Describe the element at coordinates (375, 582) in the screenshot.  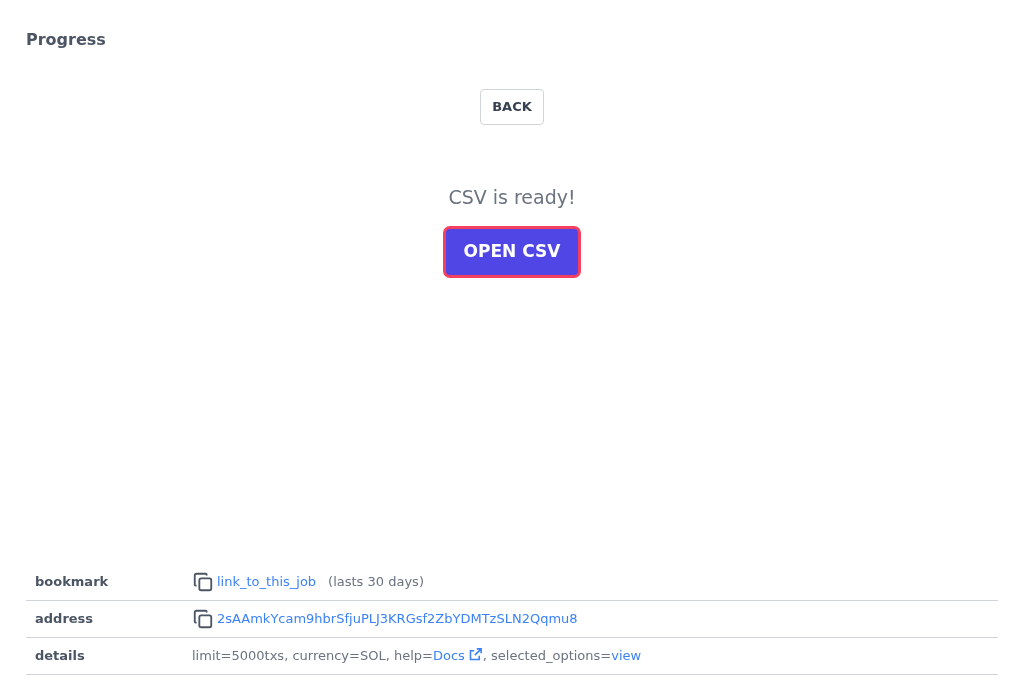
I see `note-text: (lasts 30 days)` at that location.